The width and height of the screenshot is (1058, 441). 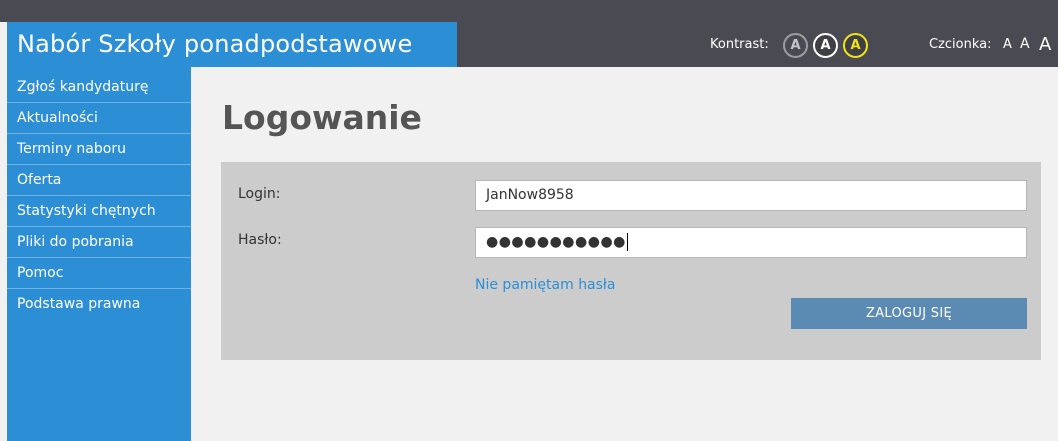 I want to click on login-input: JanNow8958, so click(x=751, y=195).